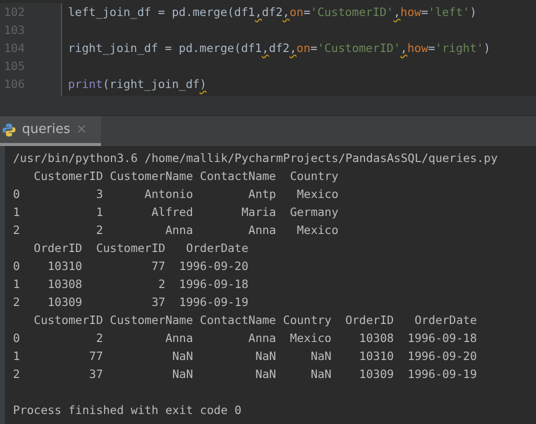  What do you see at coordinates (255, 158) in the screenshot?
I see `console-output-line: /usr/bin/python3.6 /home/mallik/PycharmProjects/PandasAsSQL/queries.py` at bounding box center [255, 158].